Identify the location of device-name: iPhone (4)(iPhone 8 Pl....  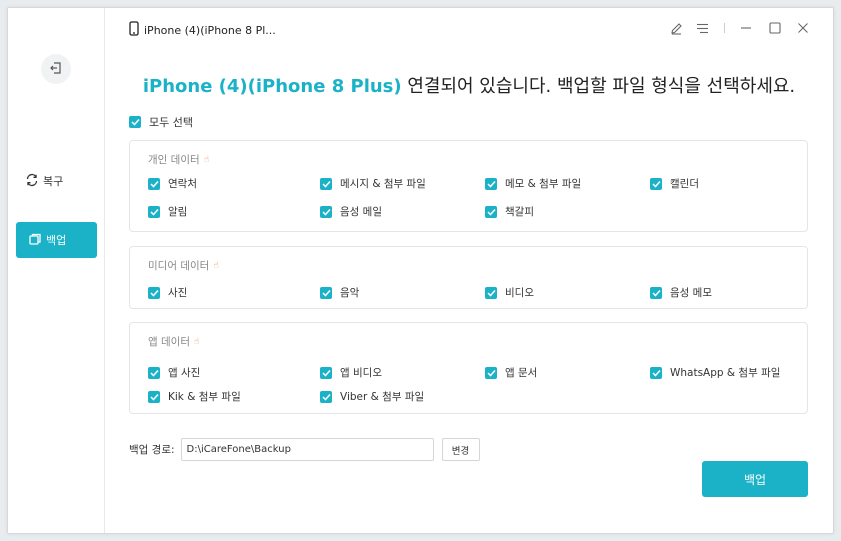
(210, 30).